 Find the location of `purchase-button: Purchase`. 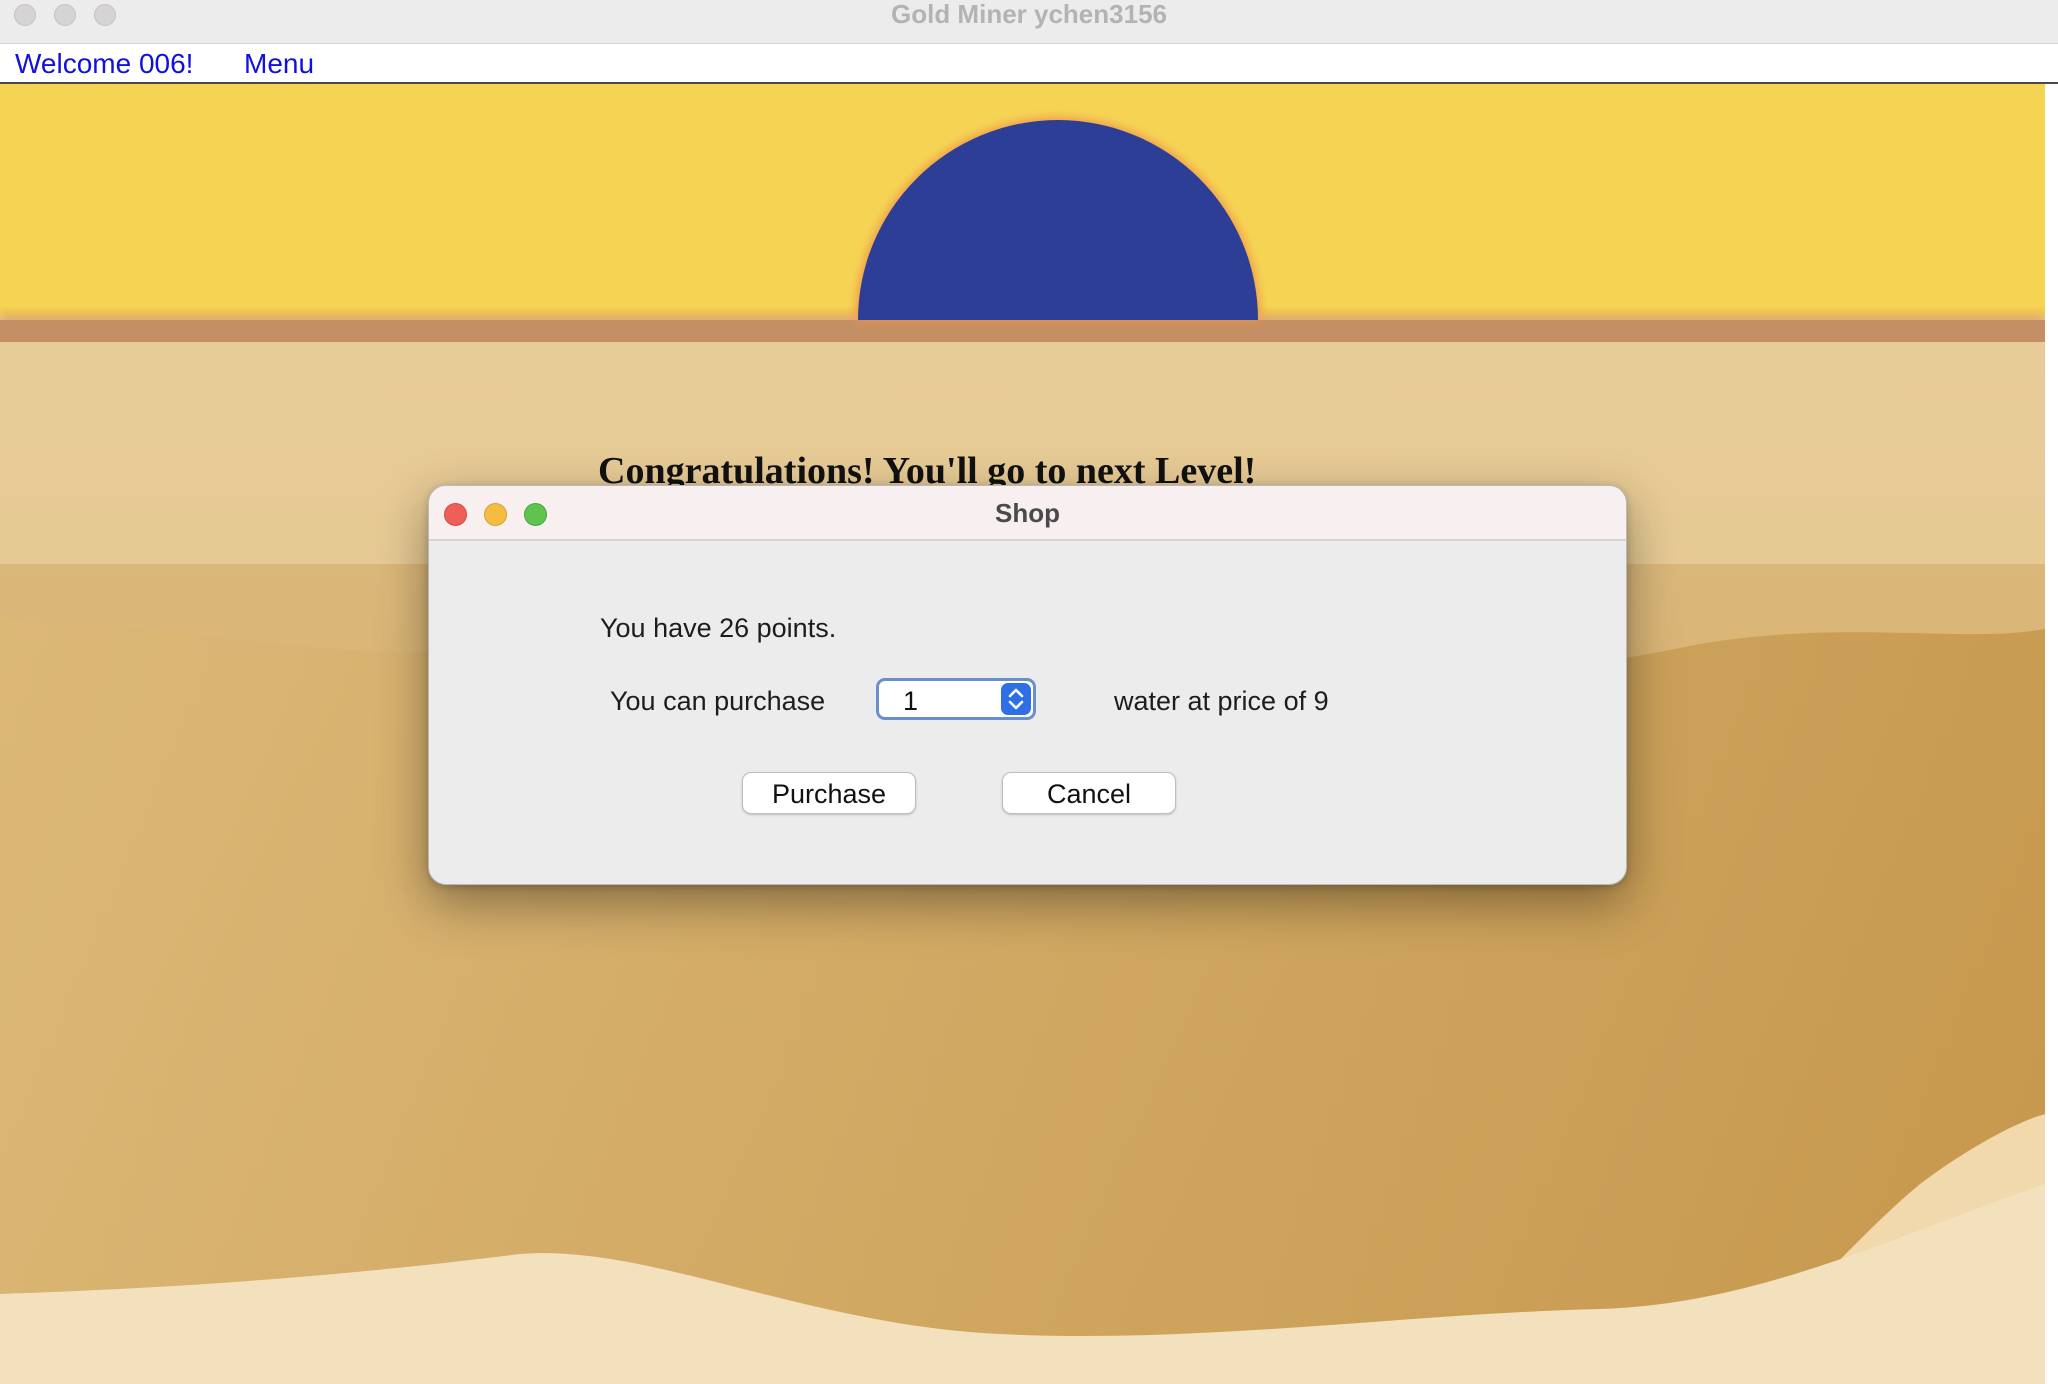

purchase-button: Purchase is located at coordinates (829, 793).